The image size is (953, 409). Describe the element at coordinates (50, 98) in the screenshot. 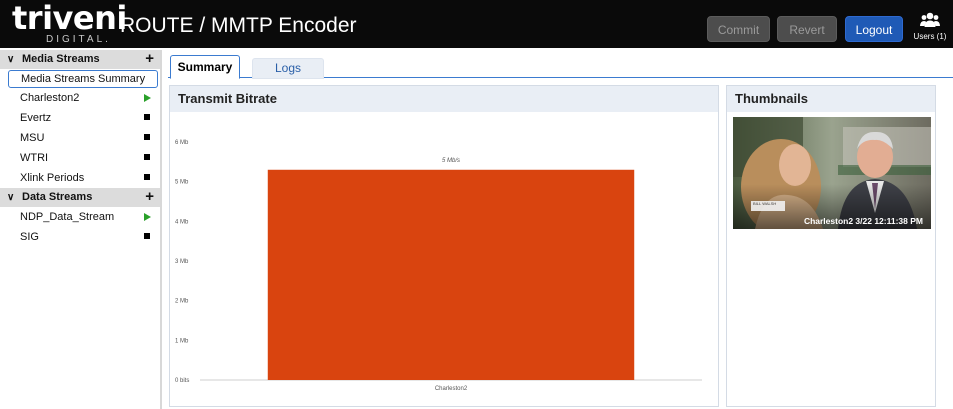

I see `sidebar-item-label: Charleston2` at that location.